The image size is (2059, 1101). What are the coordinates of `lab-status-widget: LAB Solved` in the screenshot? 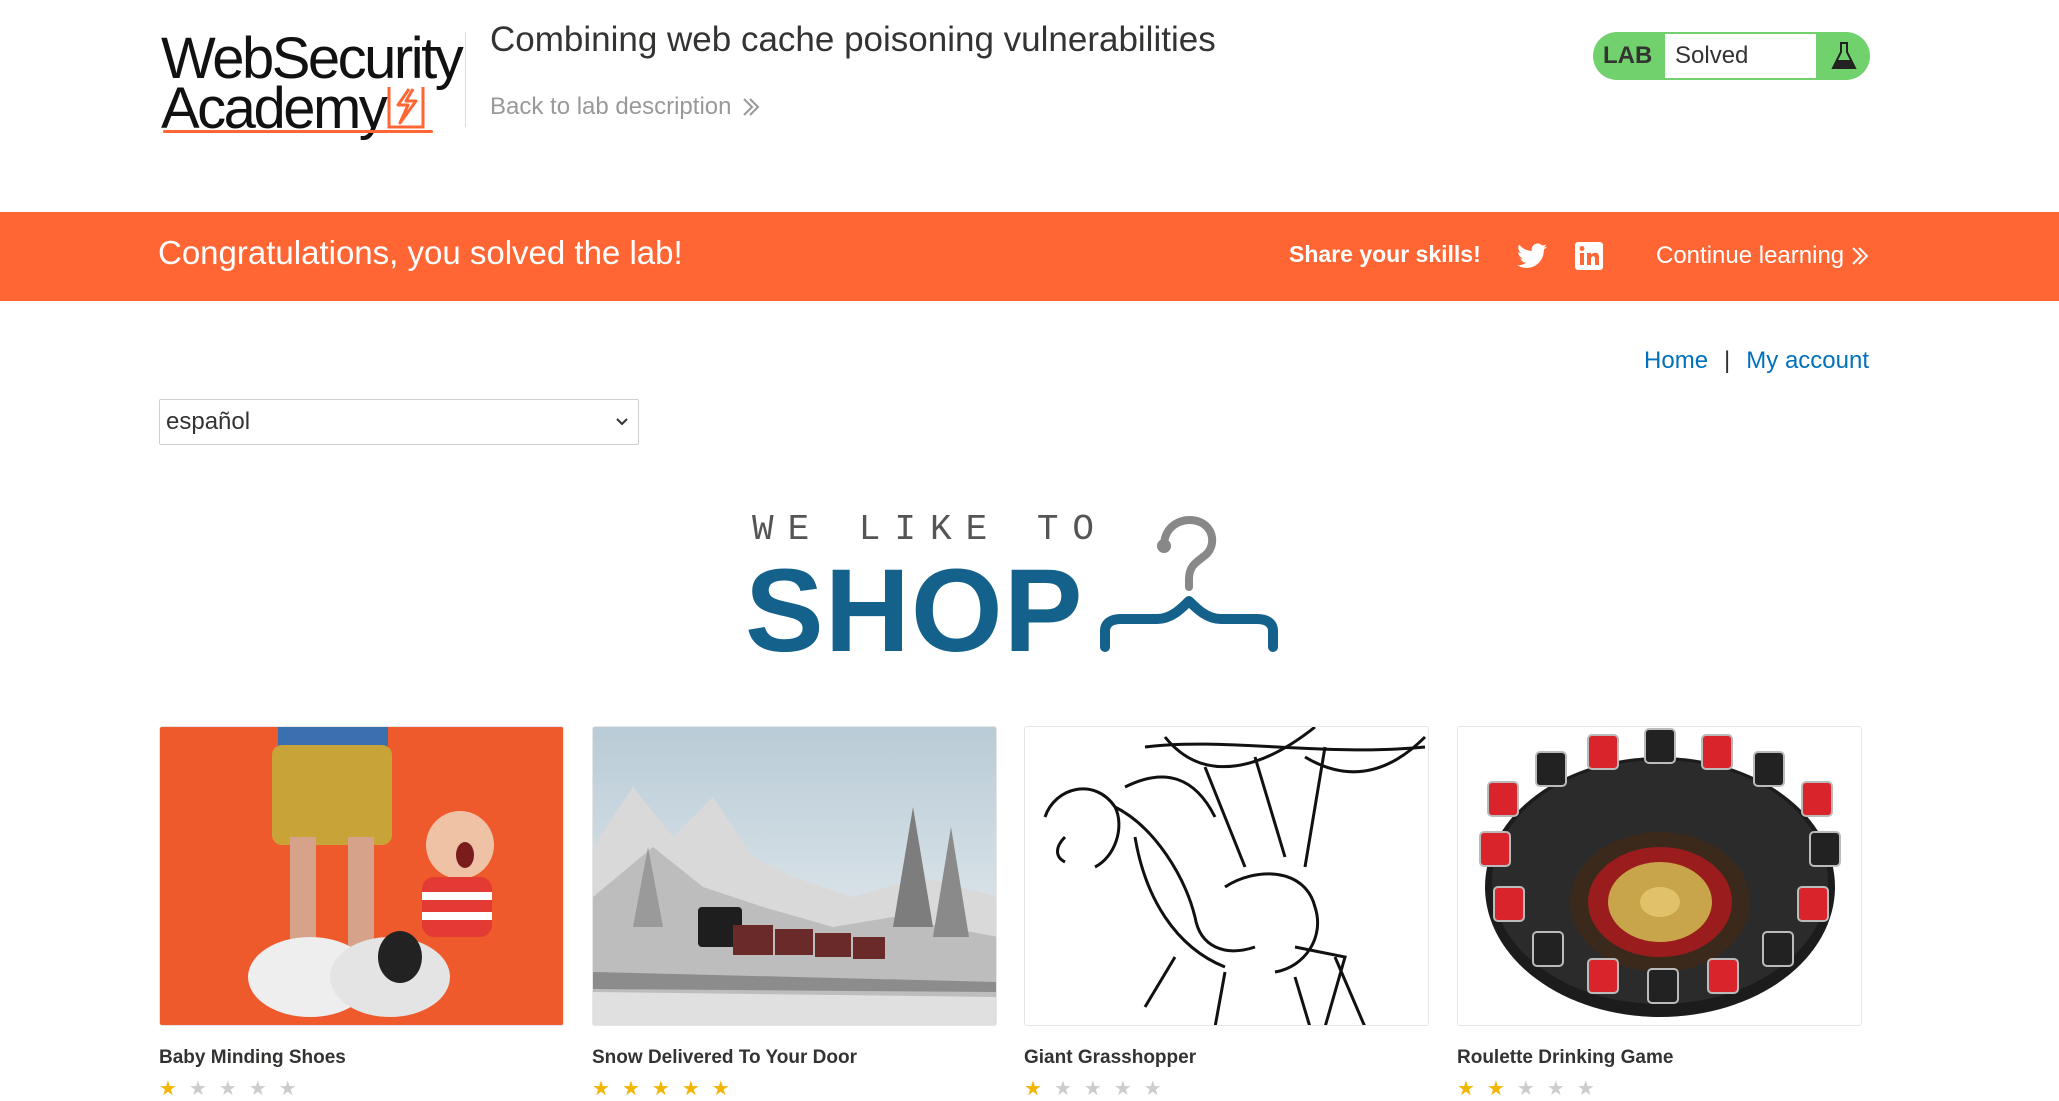 It's located at (1731, 56).